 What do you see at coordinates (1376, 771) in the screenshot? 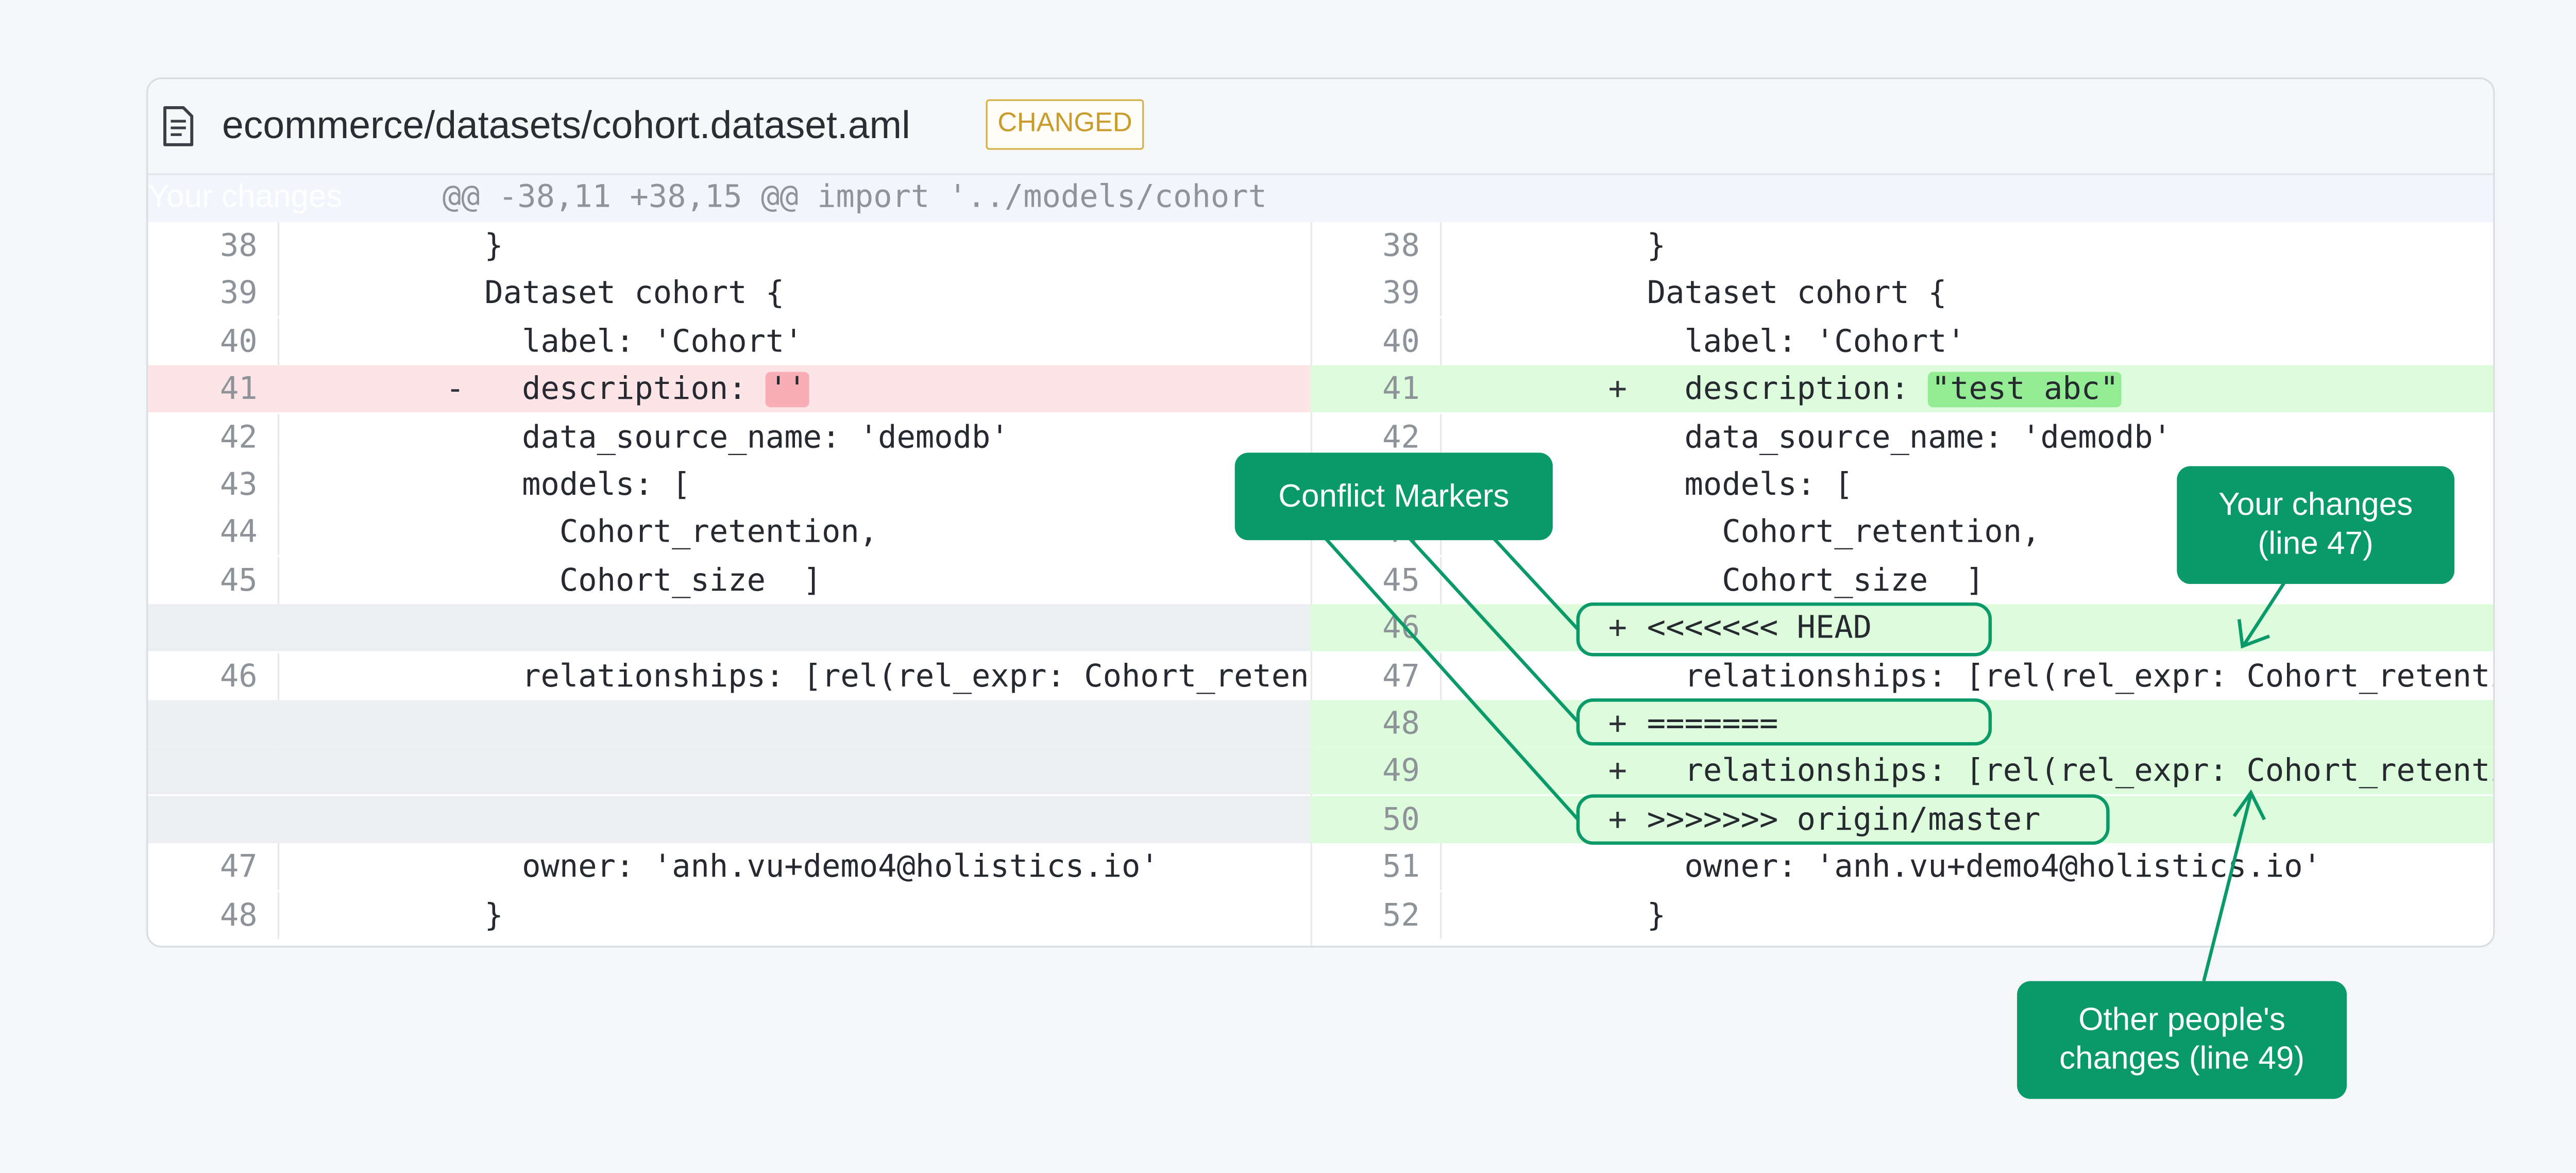
I see `line-number-gutter: 49` at bounding box center [1376, 771].